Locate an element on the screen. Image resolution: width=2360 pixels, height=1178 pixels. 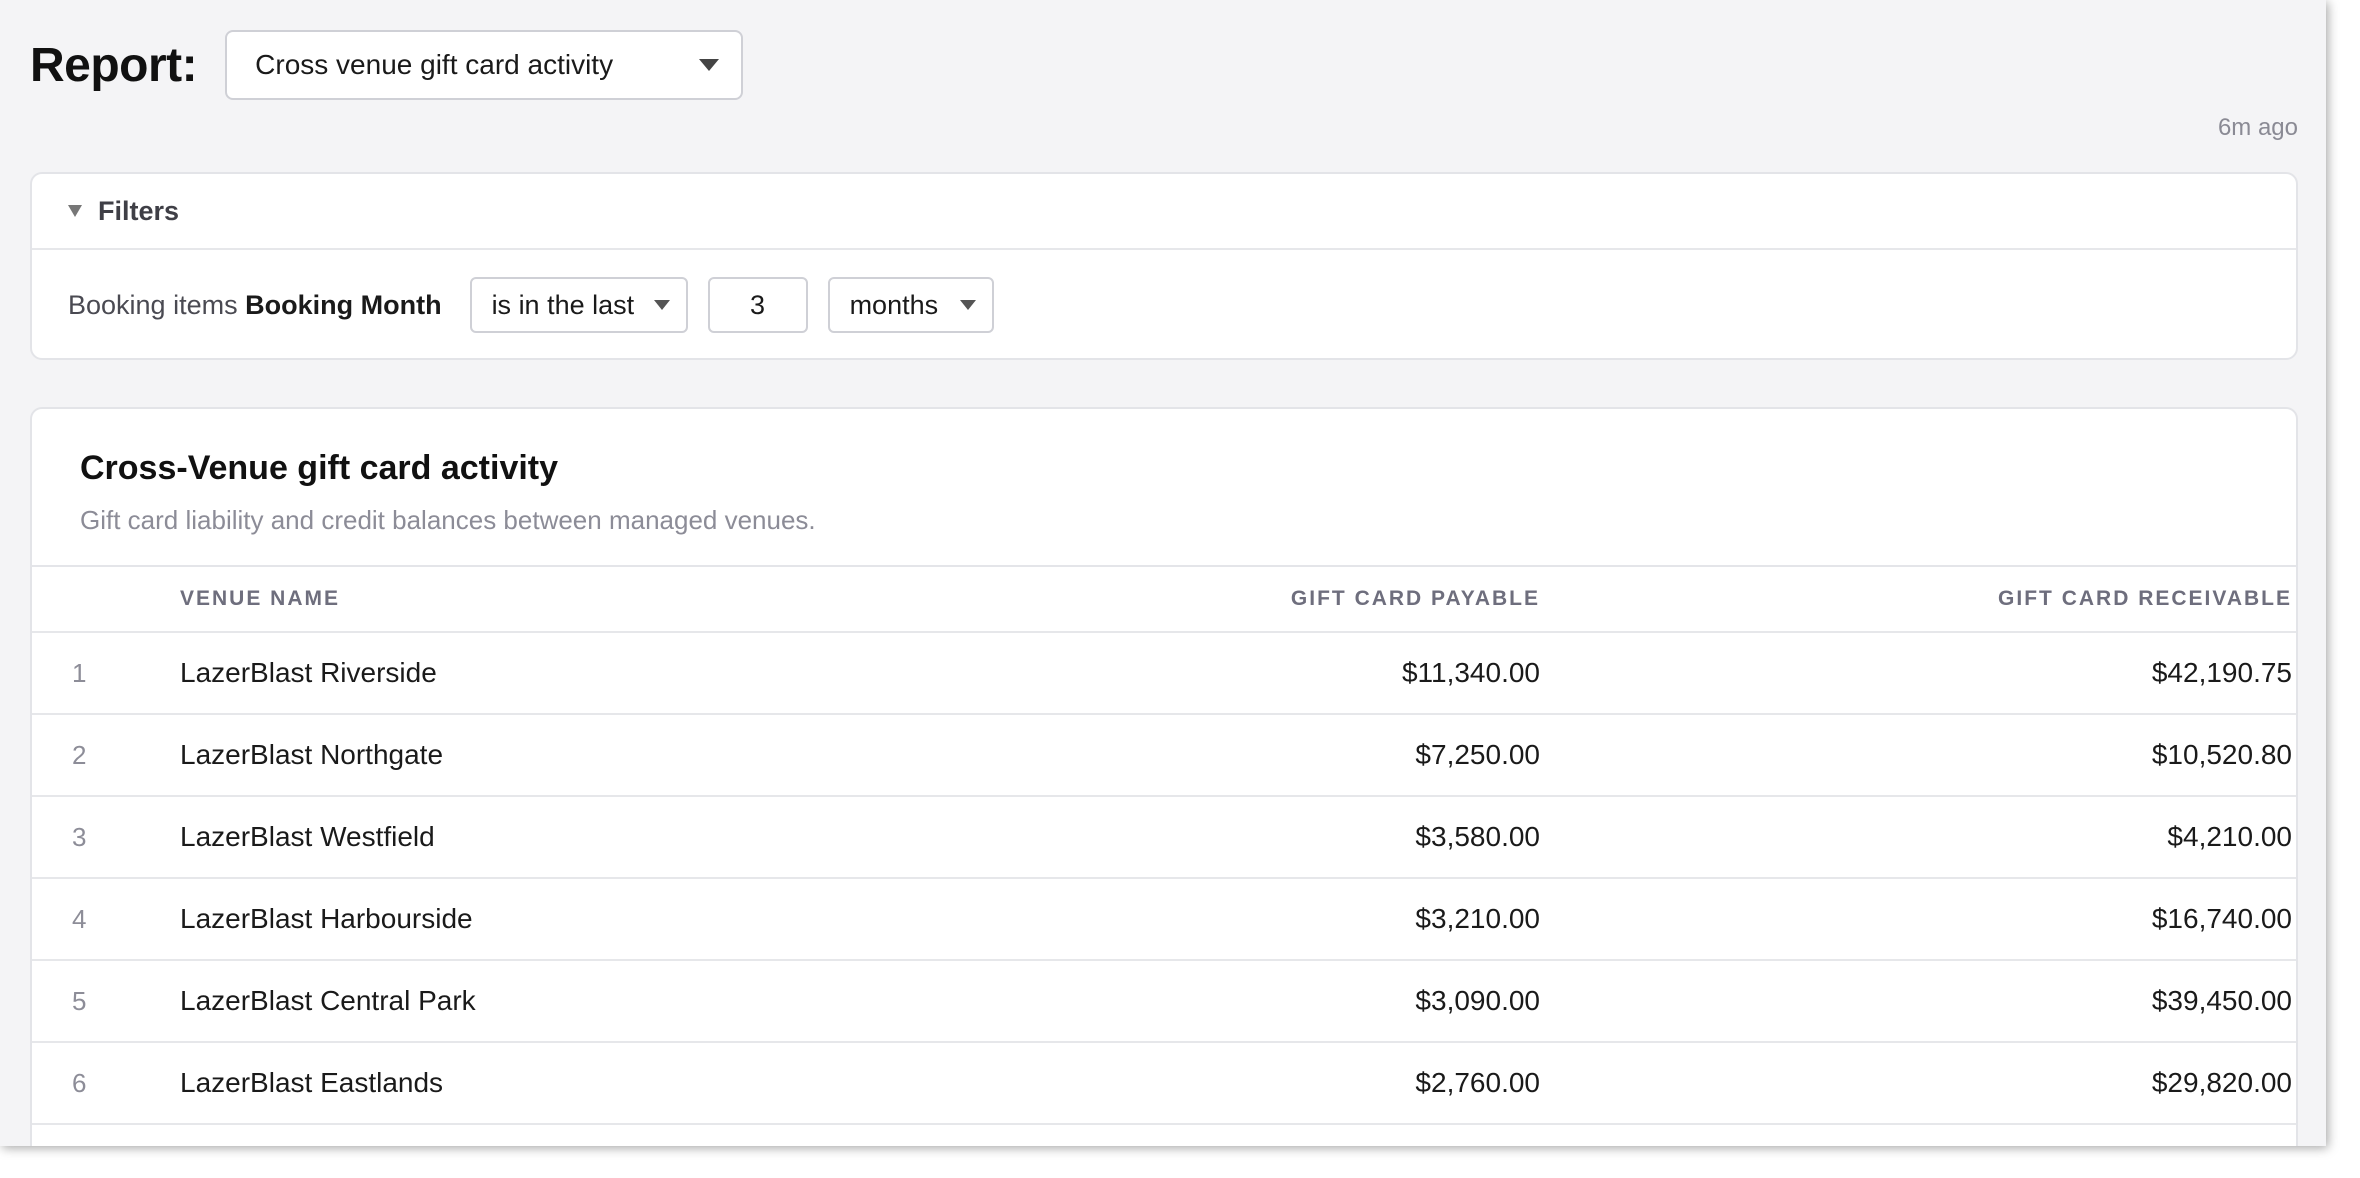
report-select: Cross venue gift card activity is located at coordinates (484, 65).